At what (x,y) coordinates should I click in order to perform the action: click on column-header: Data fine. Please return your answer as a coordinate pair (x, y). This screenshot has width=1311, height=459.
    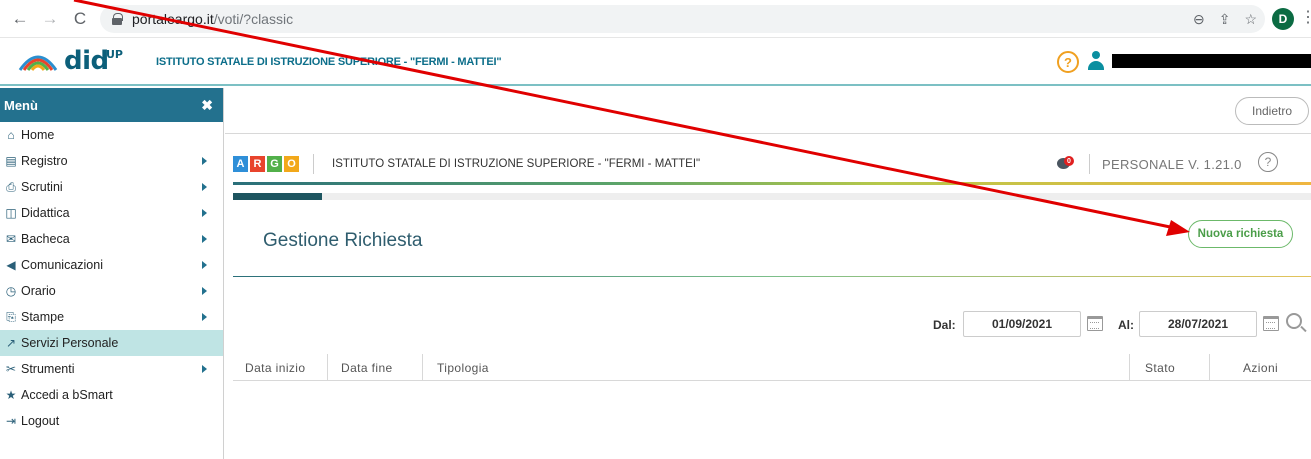
    Looking at the image, I should click on (367, 368).